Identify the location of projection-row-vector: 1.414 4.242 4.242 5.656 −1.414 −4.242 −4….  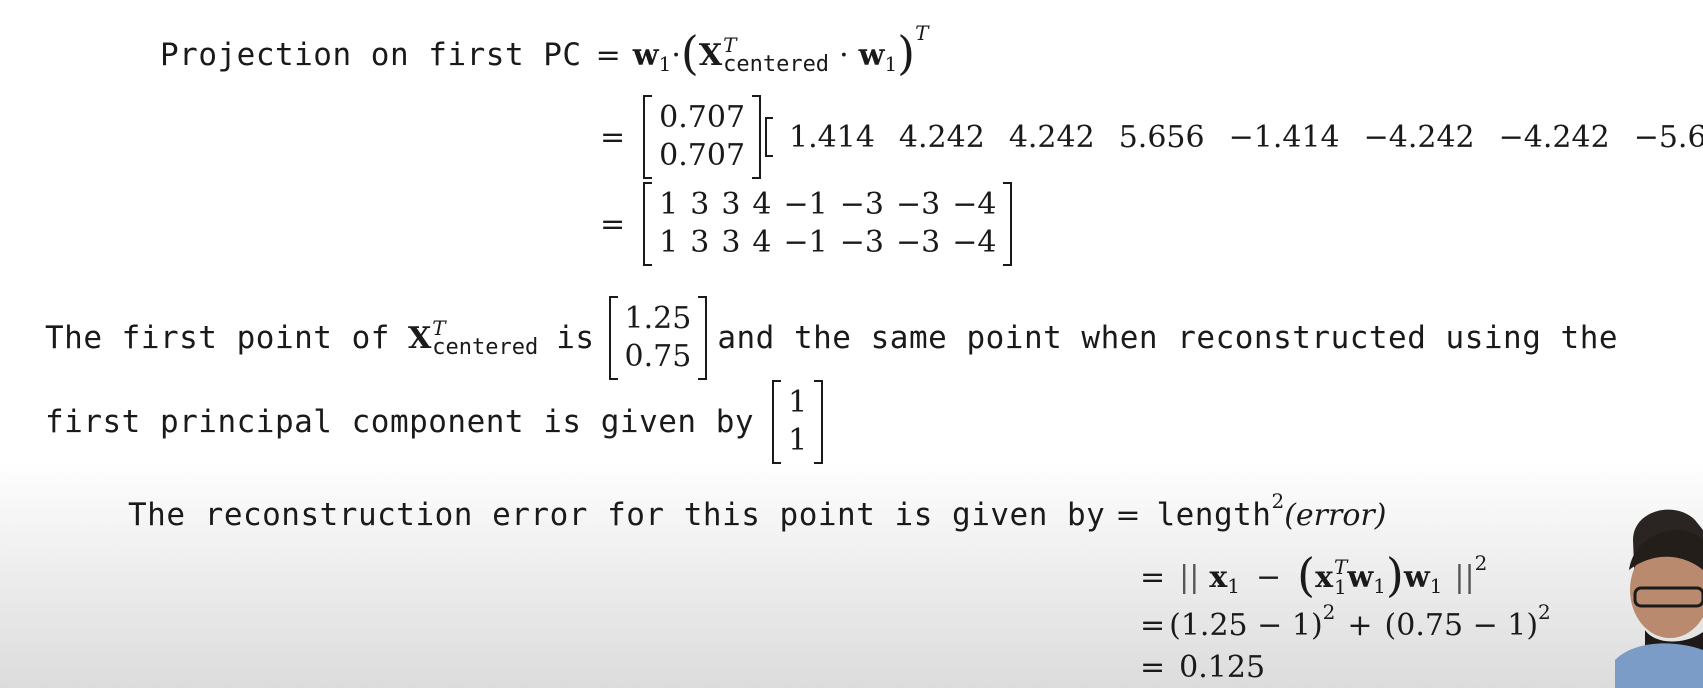
(1234, 137).